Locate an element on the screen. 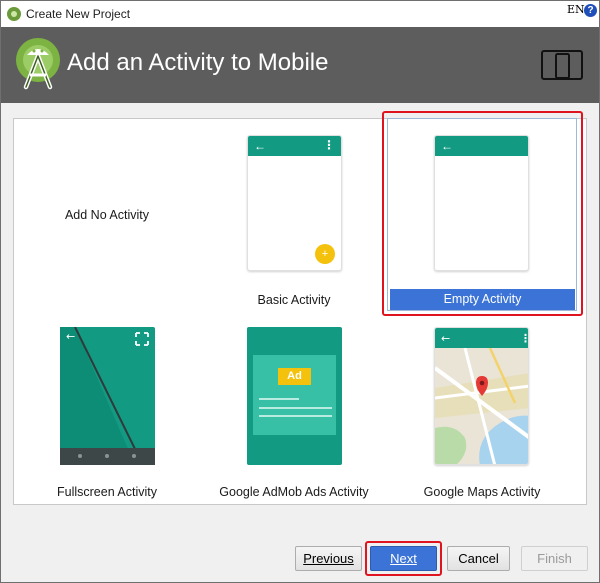  help-icon: ? is located at coordinates (590, 10).